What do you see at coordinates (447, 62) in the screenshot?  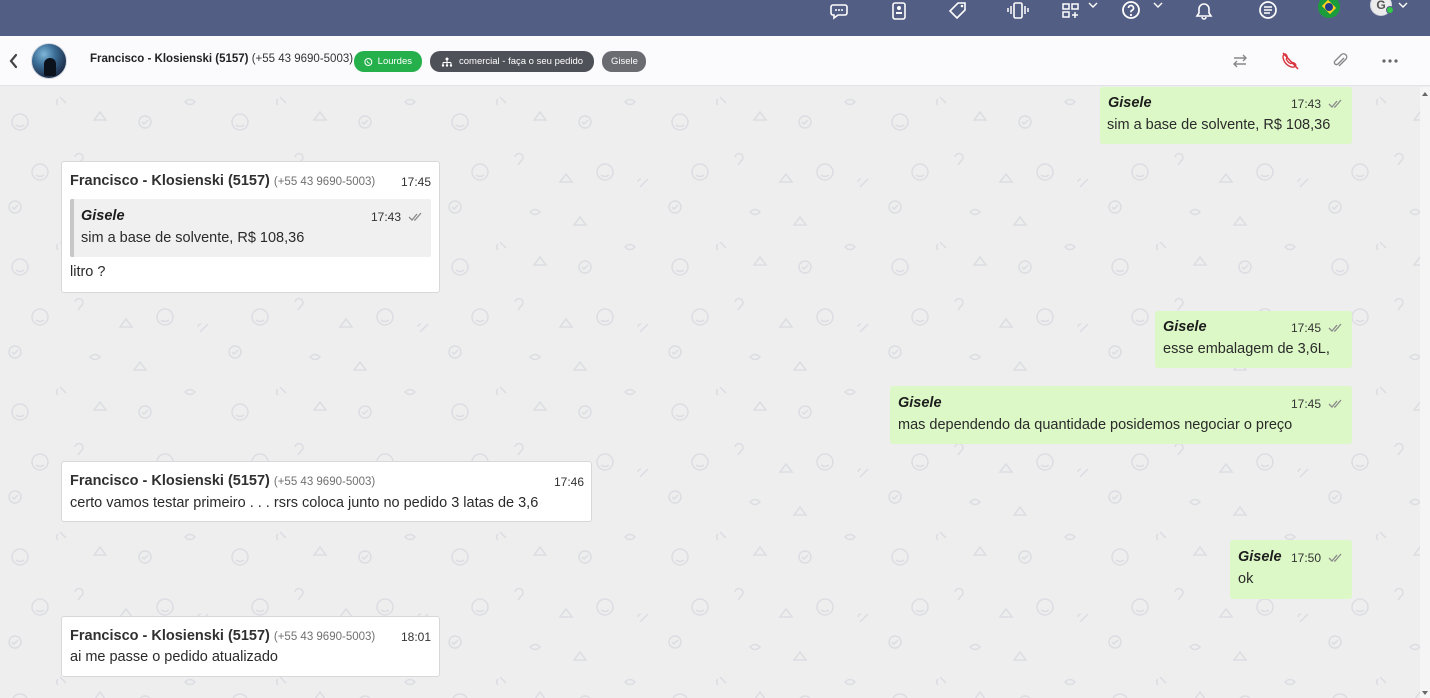 I see `org-chart-icon` at bounding box center [447, 62].